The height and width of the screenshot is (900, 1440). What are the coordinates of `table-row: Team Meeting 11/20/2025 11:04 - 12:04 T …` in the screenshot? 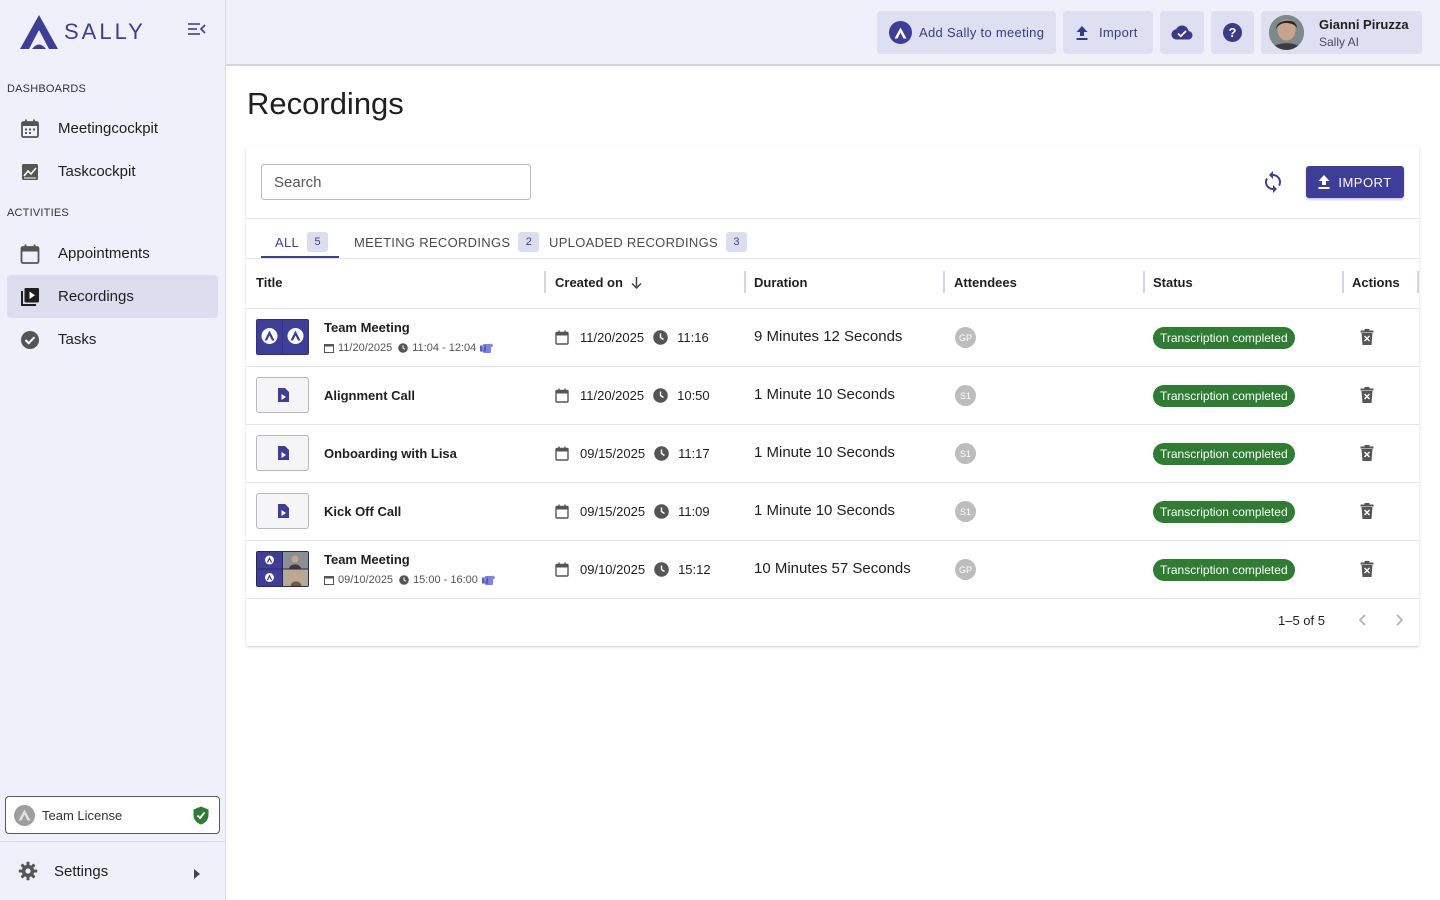 It's located at (832, 338).